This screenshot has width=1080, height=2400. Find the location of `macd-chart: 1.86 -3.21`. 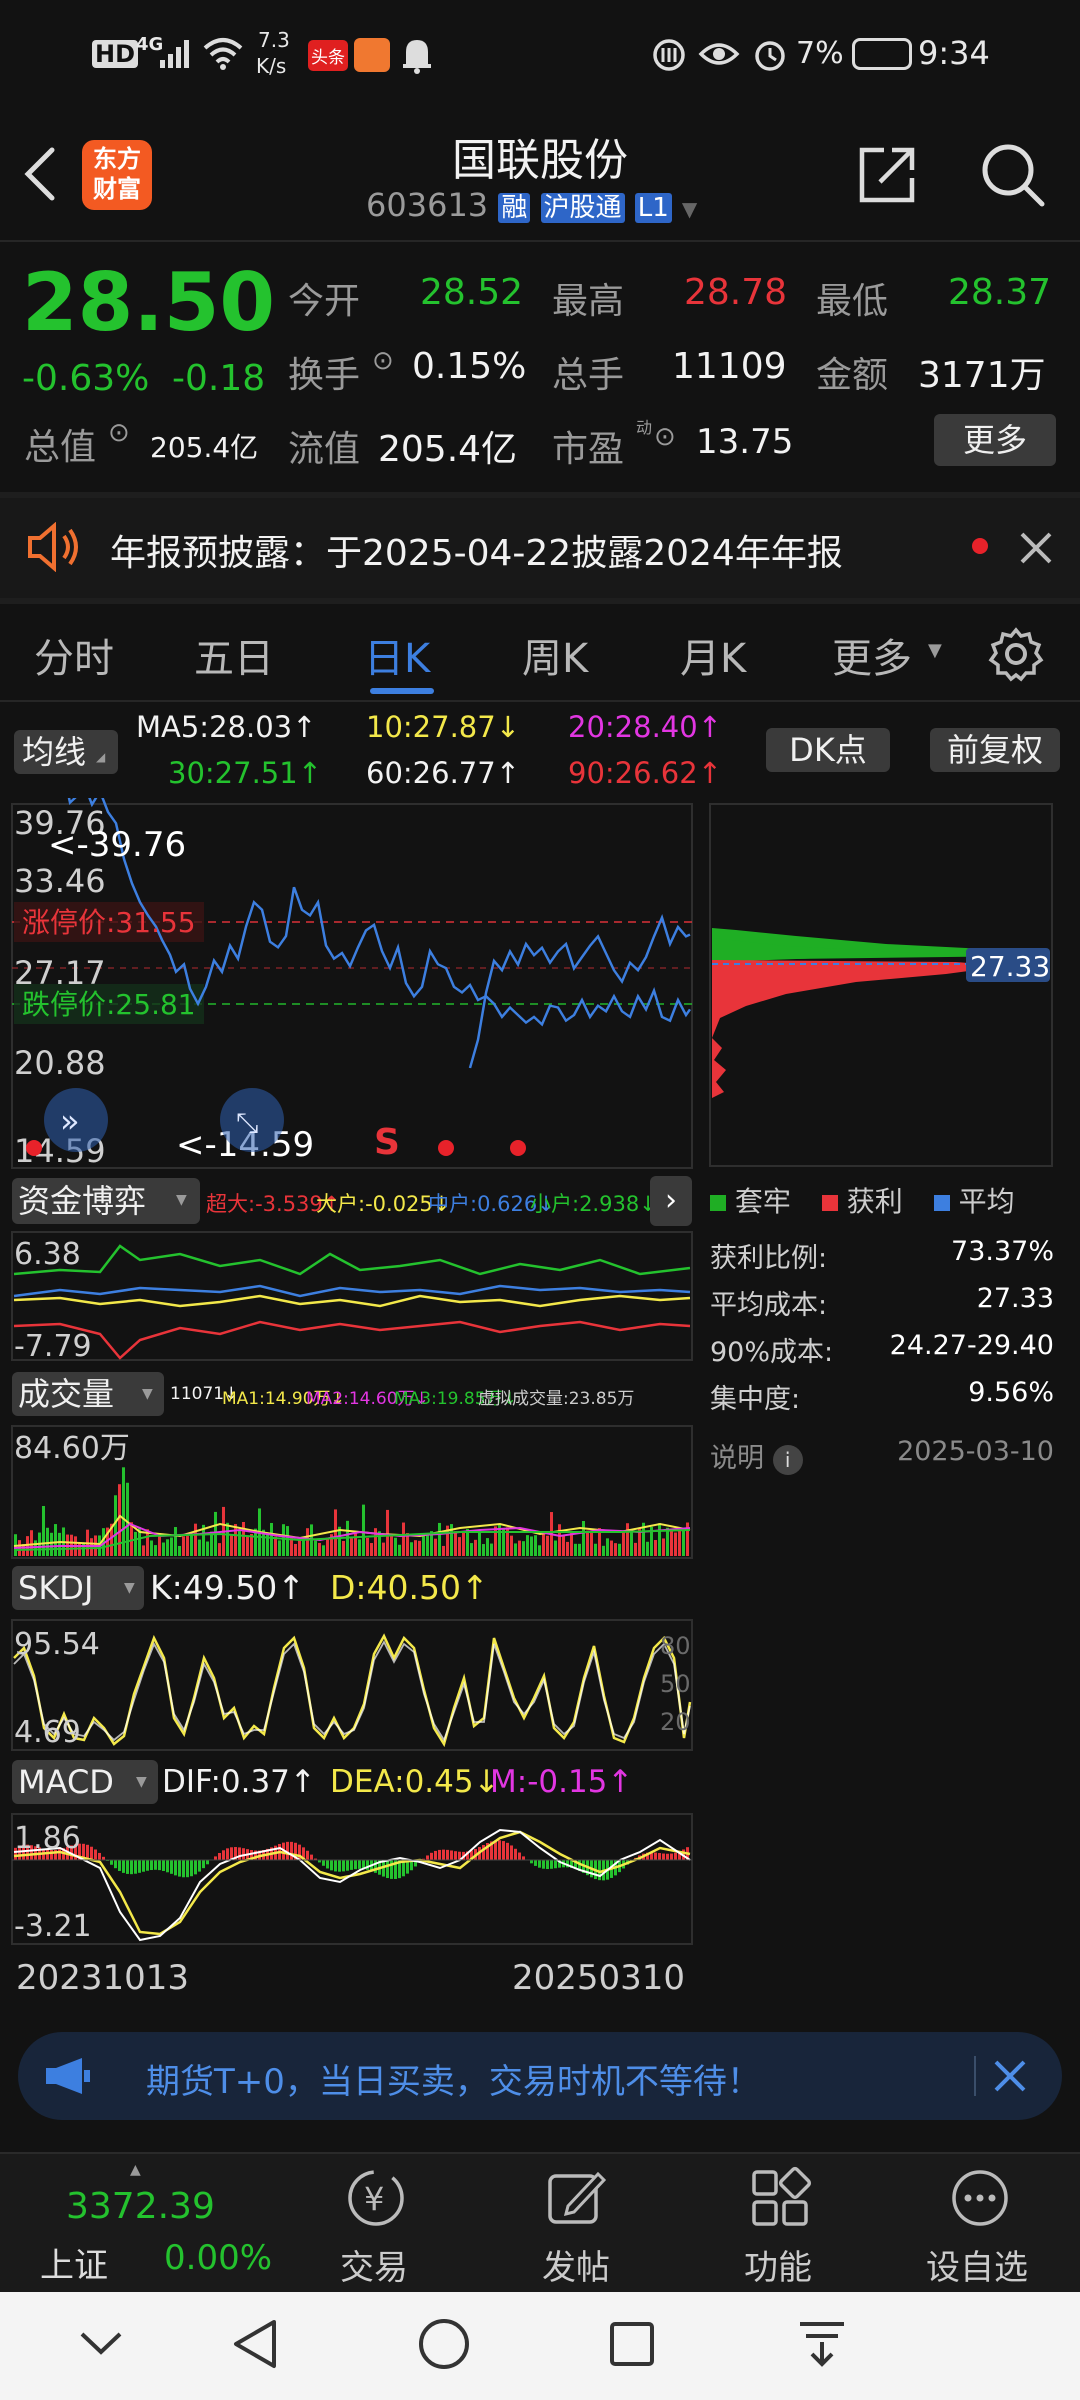

macd-chart: 1.86 -3.21 is located at coordinates (350, 1879).